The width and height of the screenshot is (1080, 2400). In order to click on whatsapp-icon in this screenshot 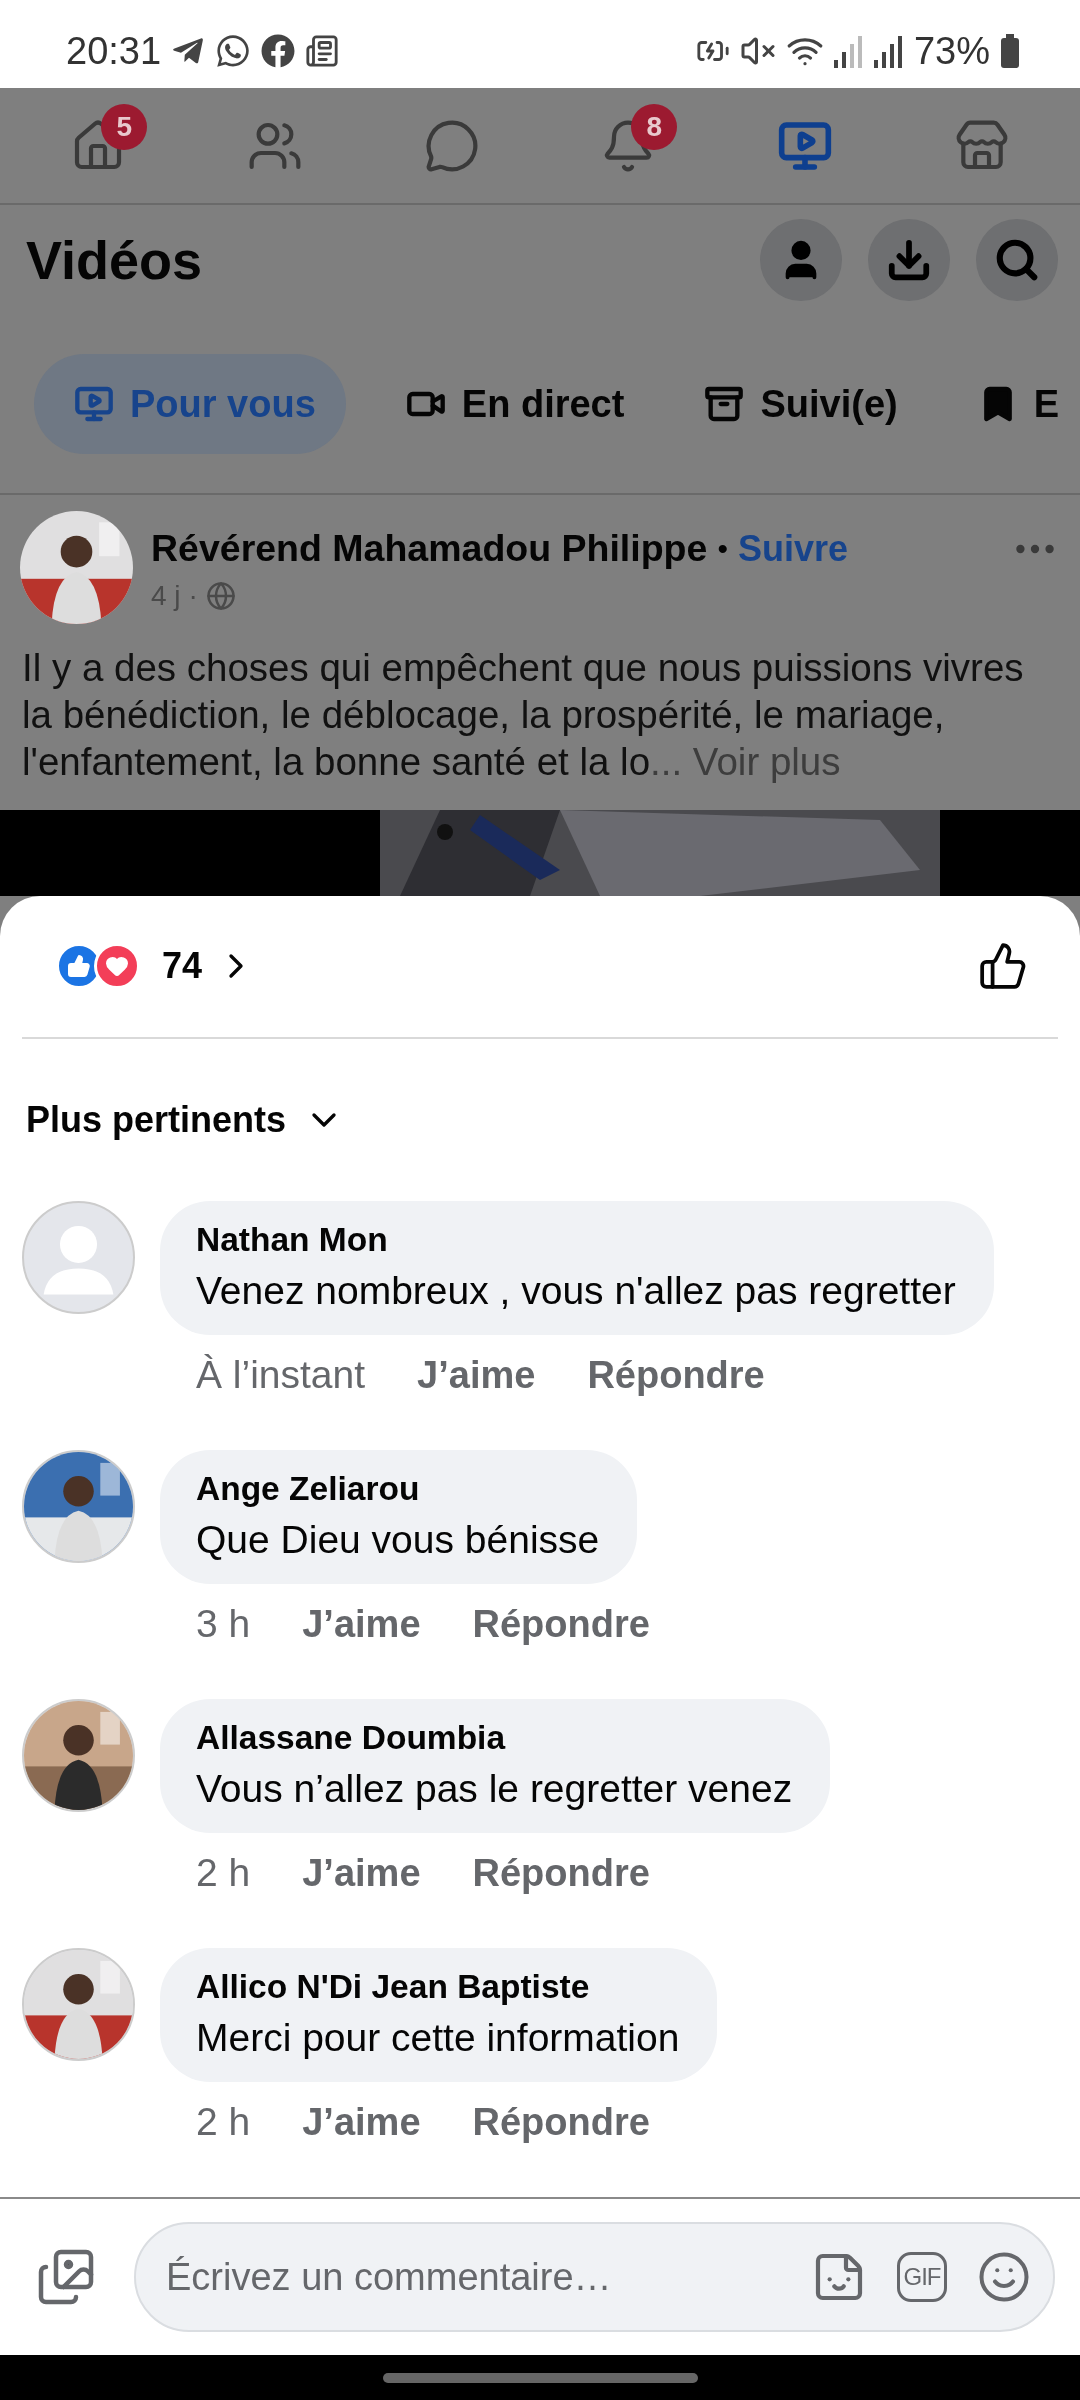, I will do `click(233, 51)`.